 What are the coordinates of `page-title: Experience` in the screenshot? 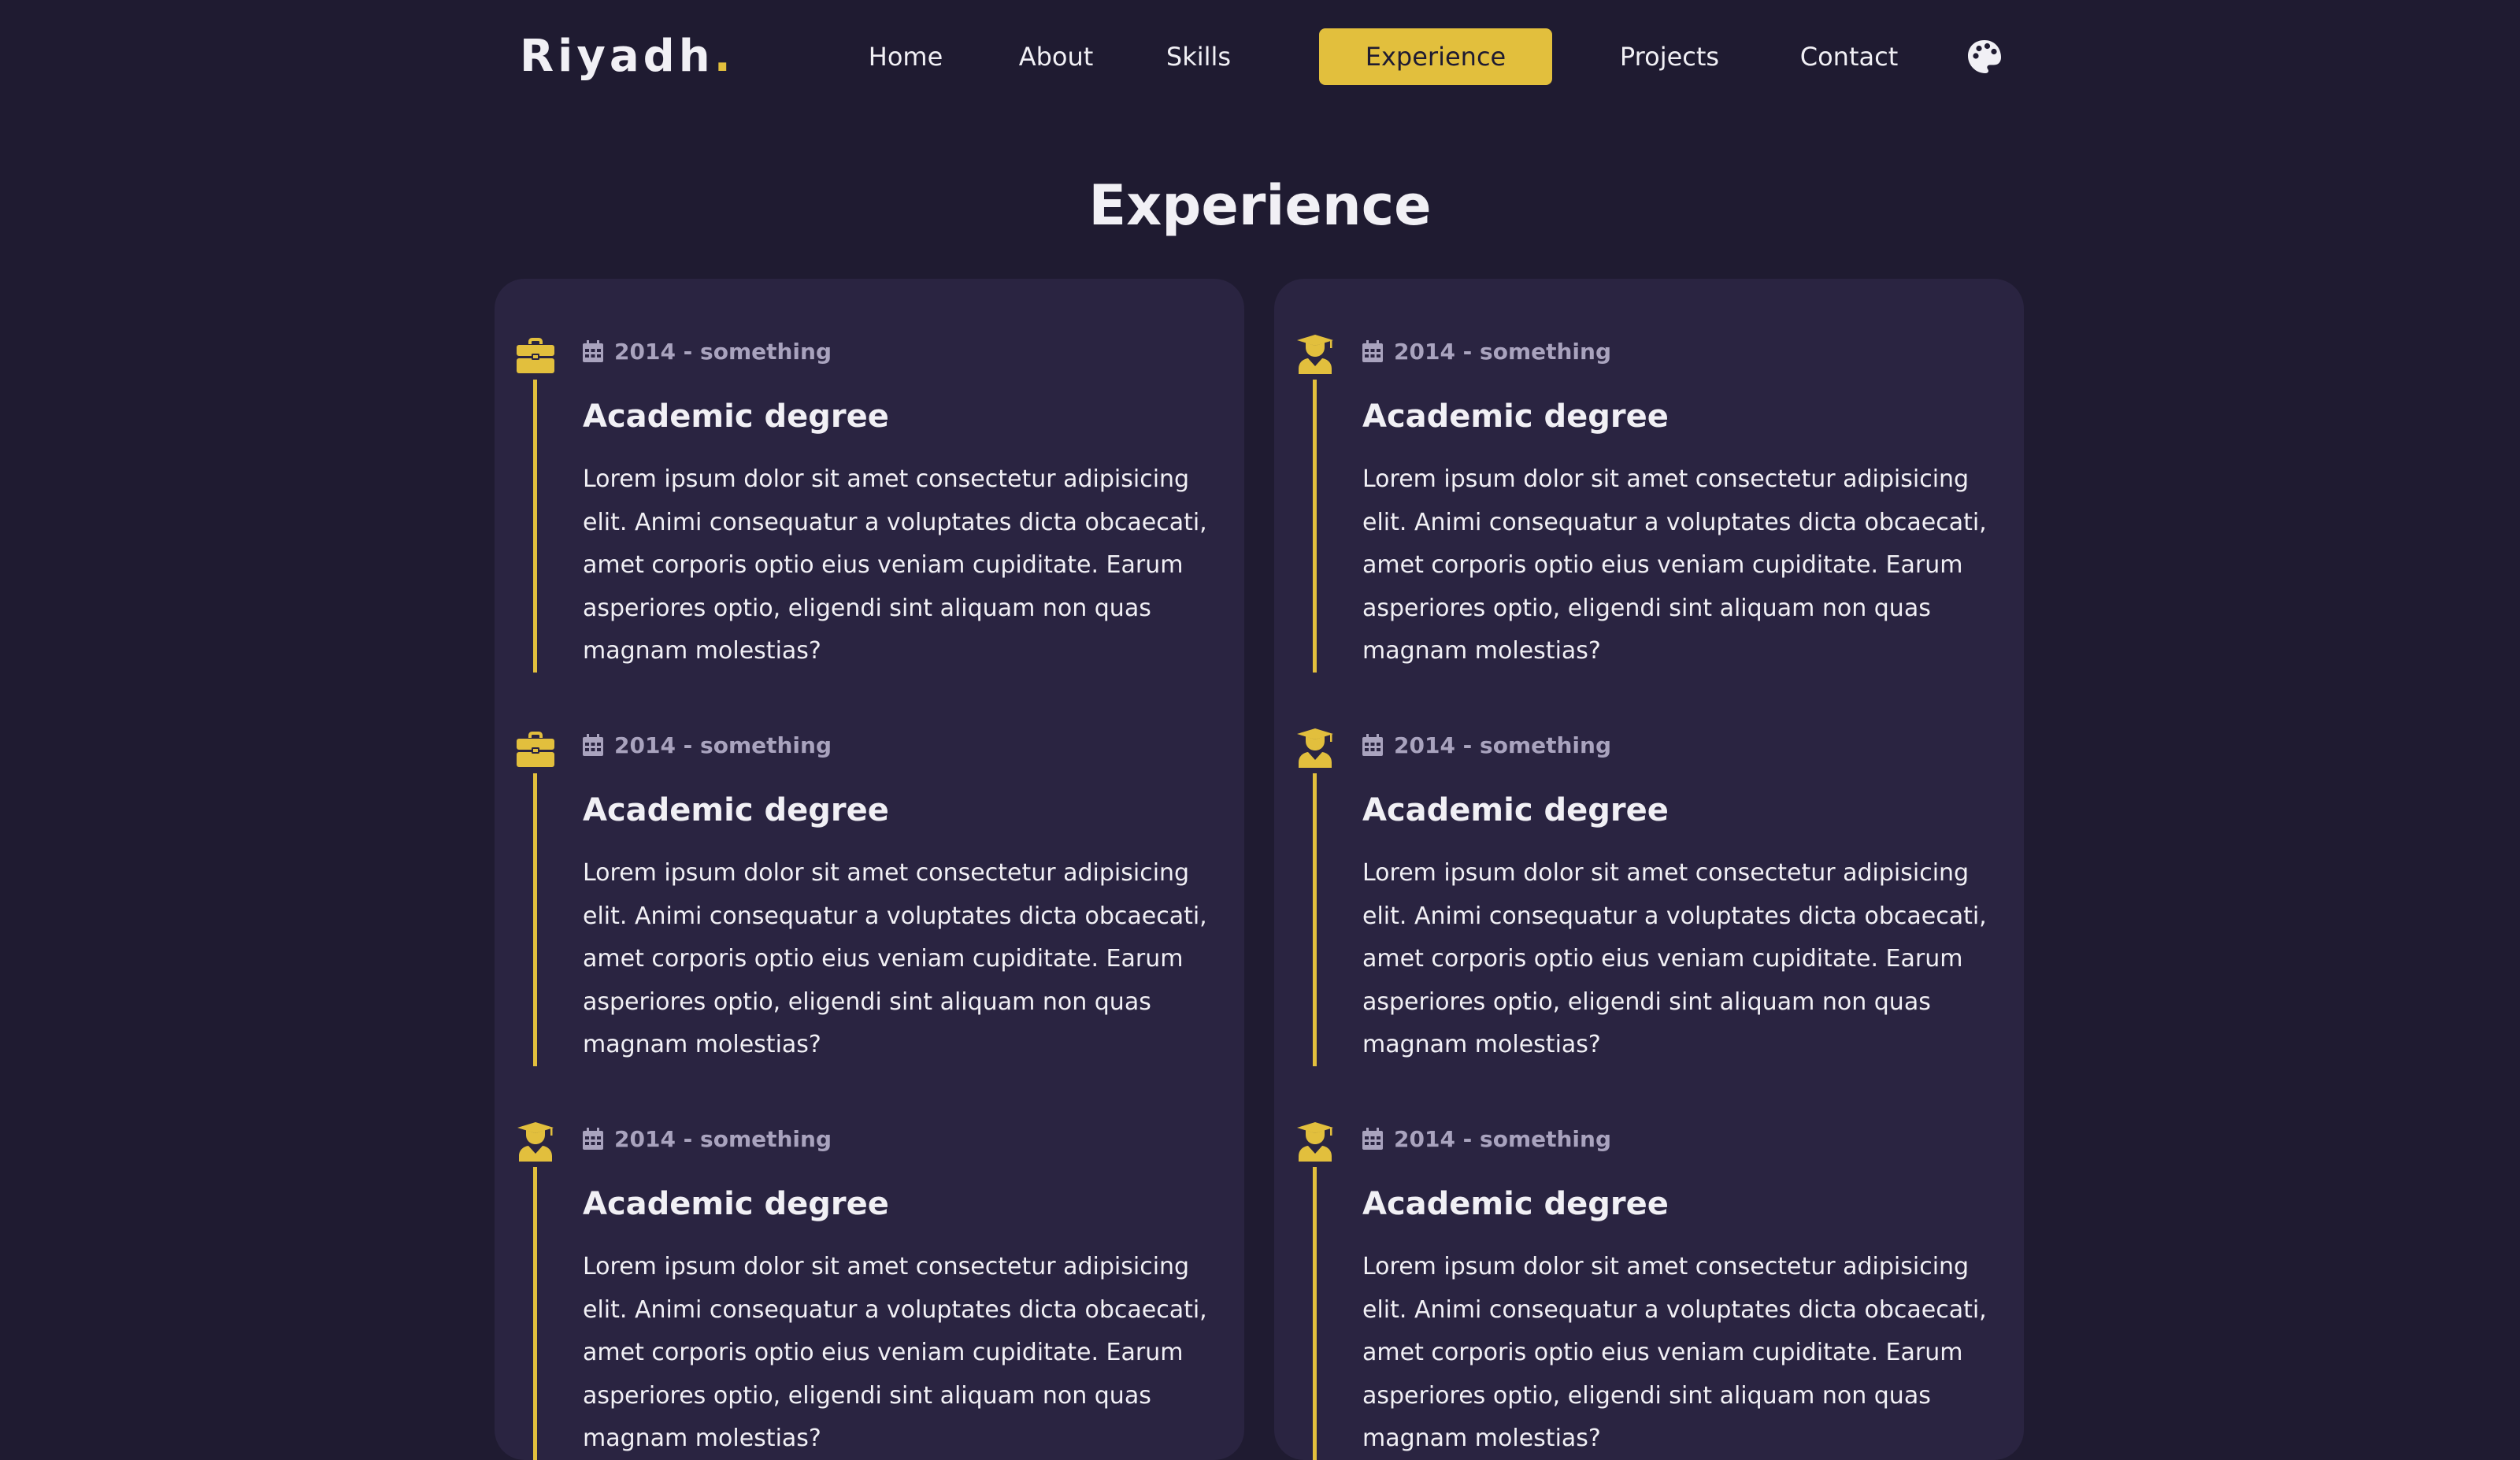 It's located at (1260, 205).